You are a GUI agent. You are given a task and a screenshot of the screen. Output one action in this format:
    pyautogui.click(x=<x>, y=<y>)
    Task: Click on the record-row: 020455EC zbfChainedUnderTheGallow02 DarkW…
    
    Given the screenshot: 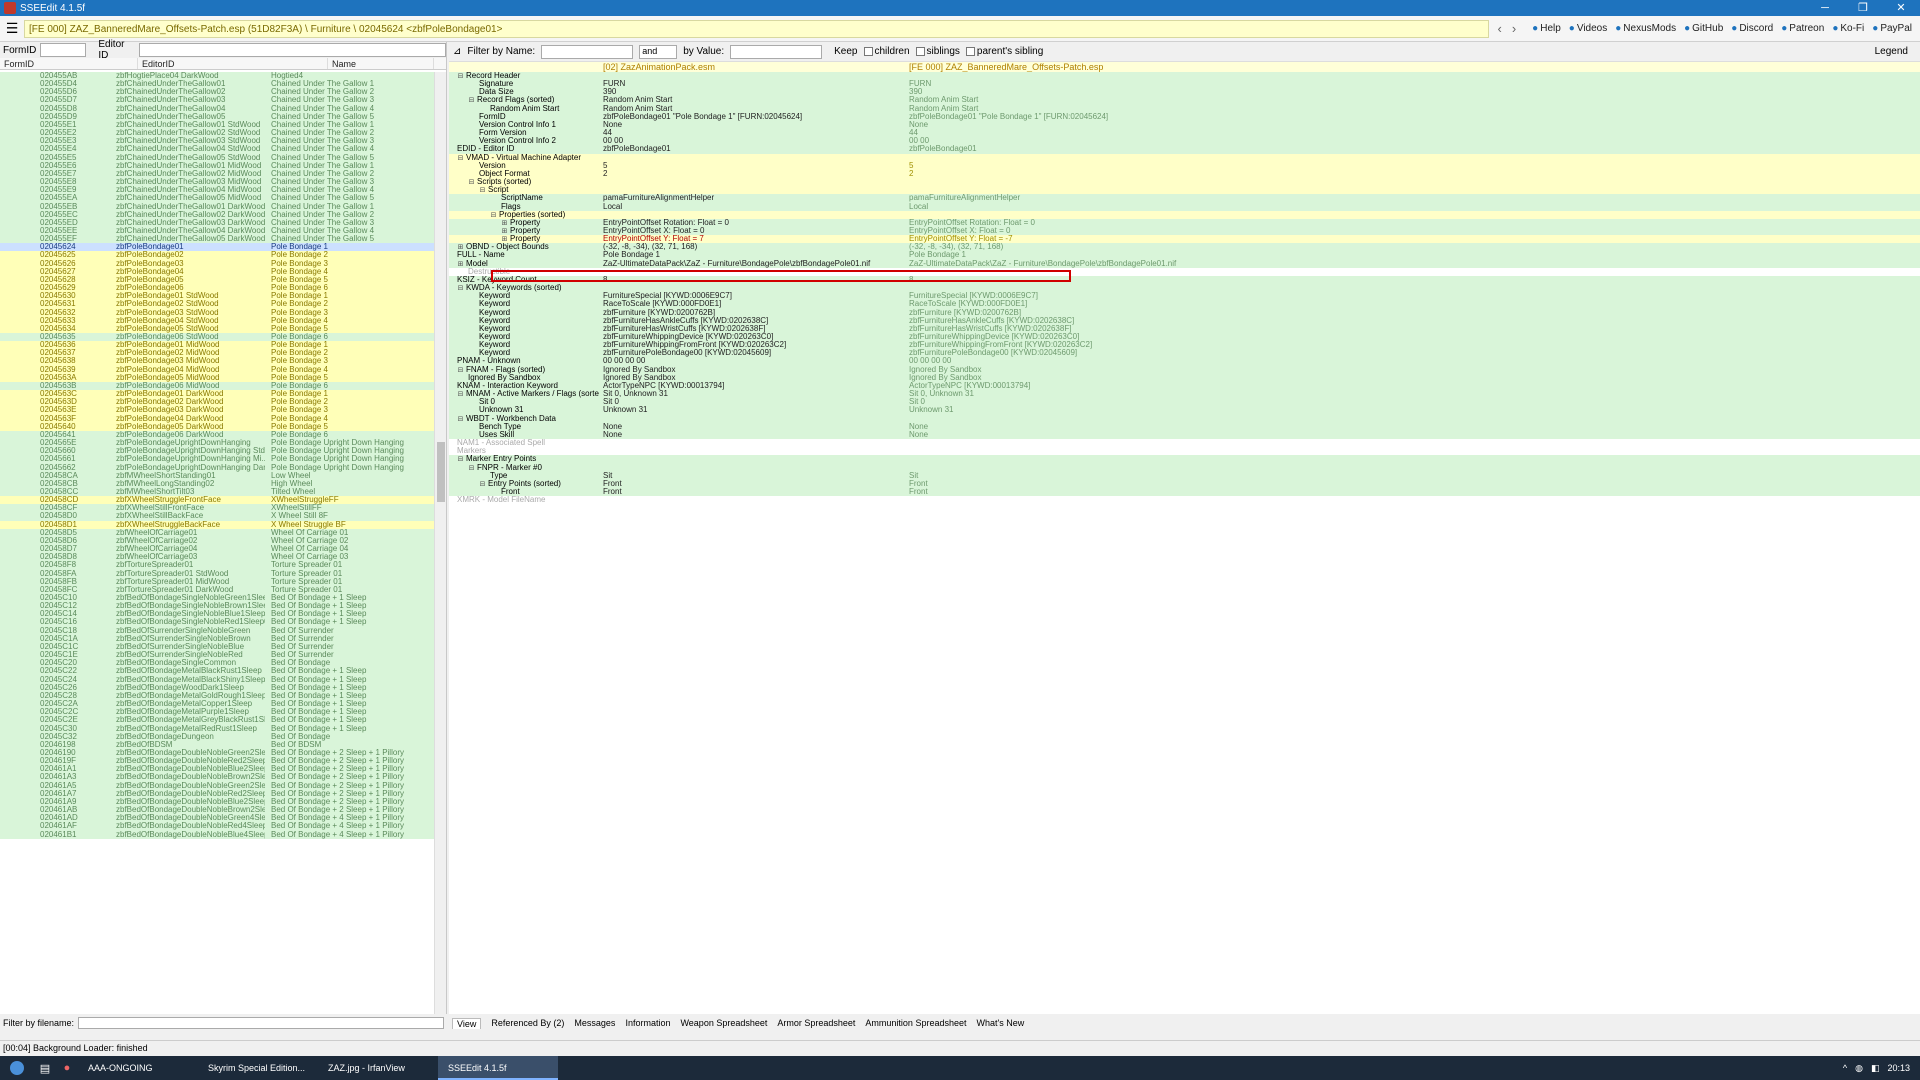 What is the action you would take?
    pyautogui.click(x=217, y=214)
    